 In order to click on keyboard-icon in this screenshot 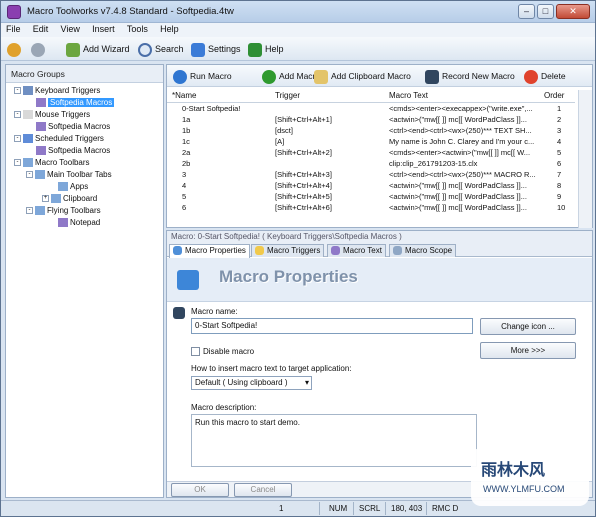, I will do `click(28, 91)`.